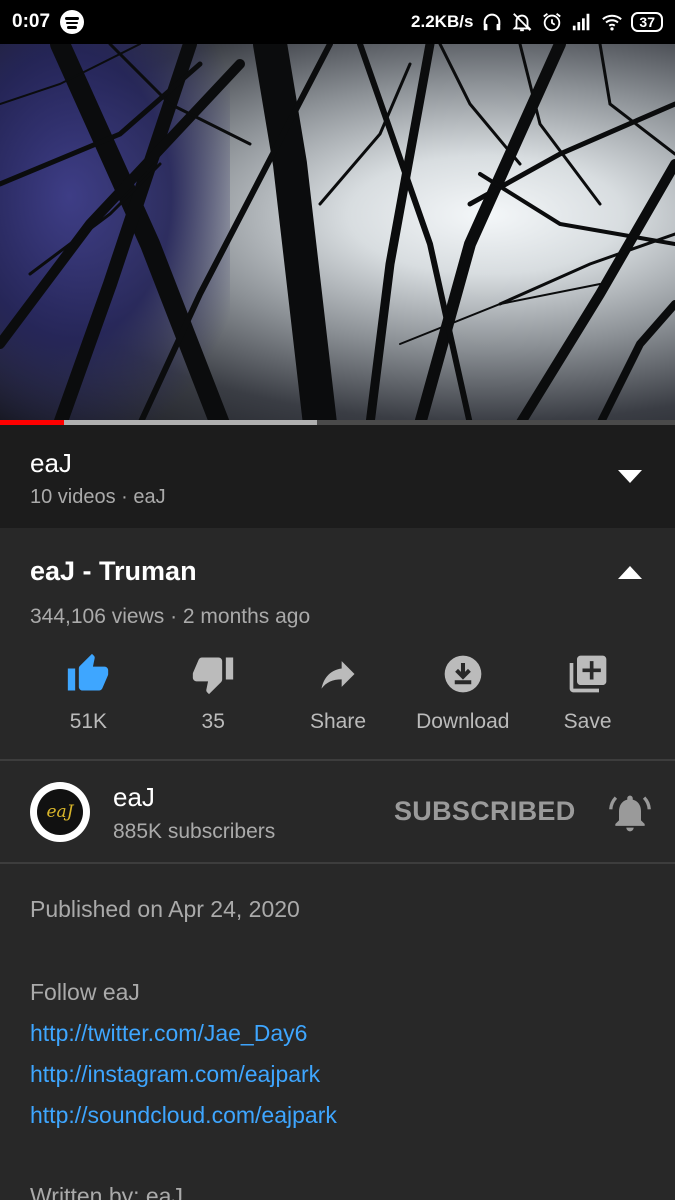 This screenshot has width=675, height=1200. I want to click on dislike-button: 35, so click(213, 697).